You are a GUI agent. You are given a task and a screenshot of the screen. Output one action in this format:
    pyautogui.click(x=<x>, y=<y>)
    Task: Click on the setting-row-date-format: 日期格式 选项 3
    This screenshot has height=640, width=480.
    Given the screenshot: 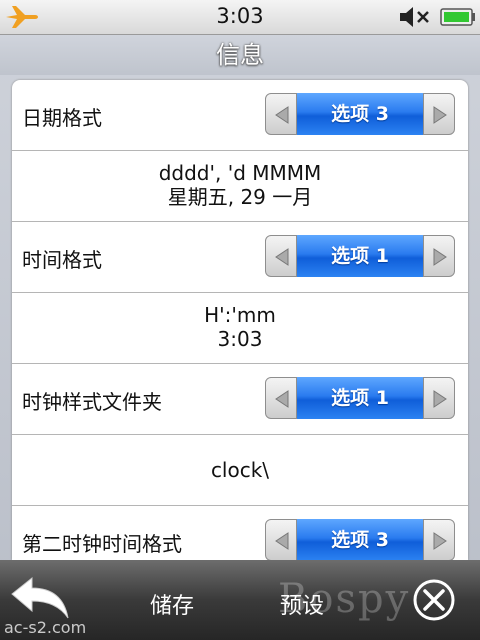 What is the action you would take?
    pyautogui.click(x=240, y=115)
    